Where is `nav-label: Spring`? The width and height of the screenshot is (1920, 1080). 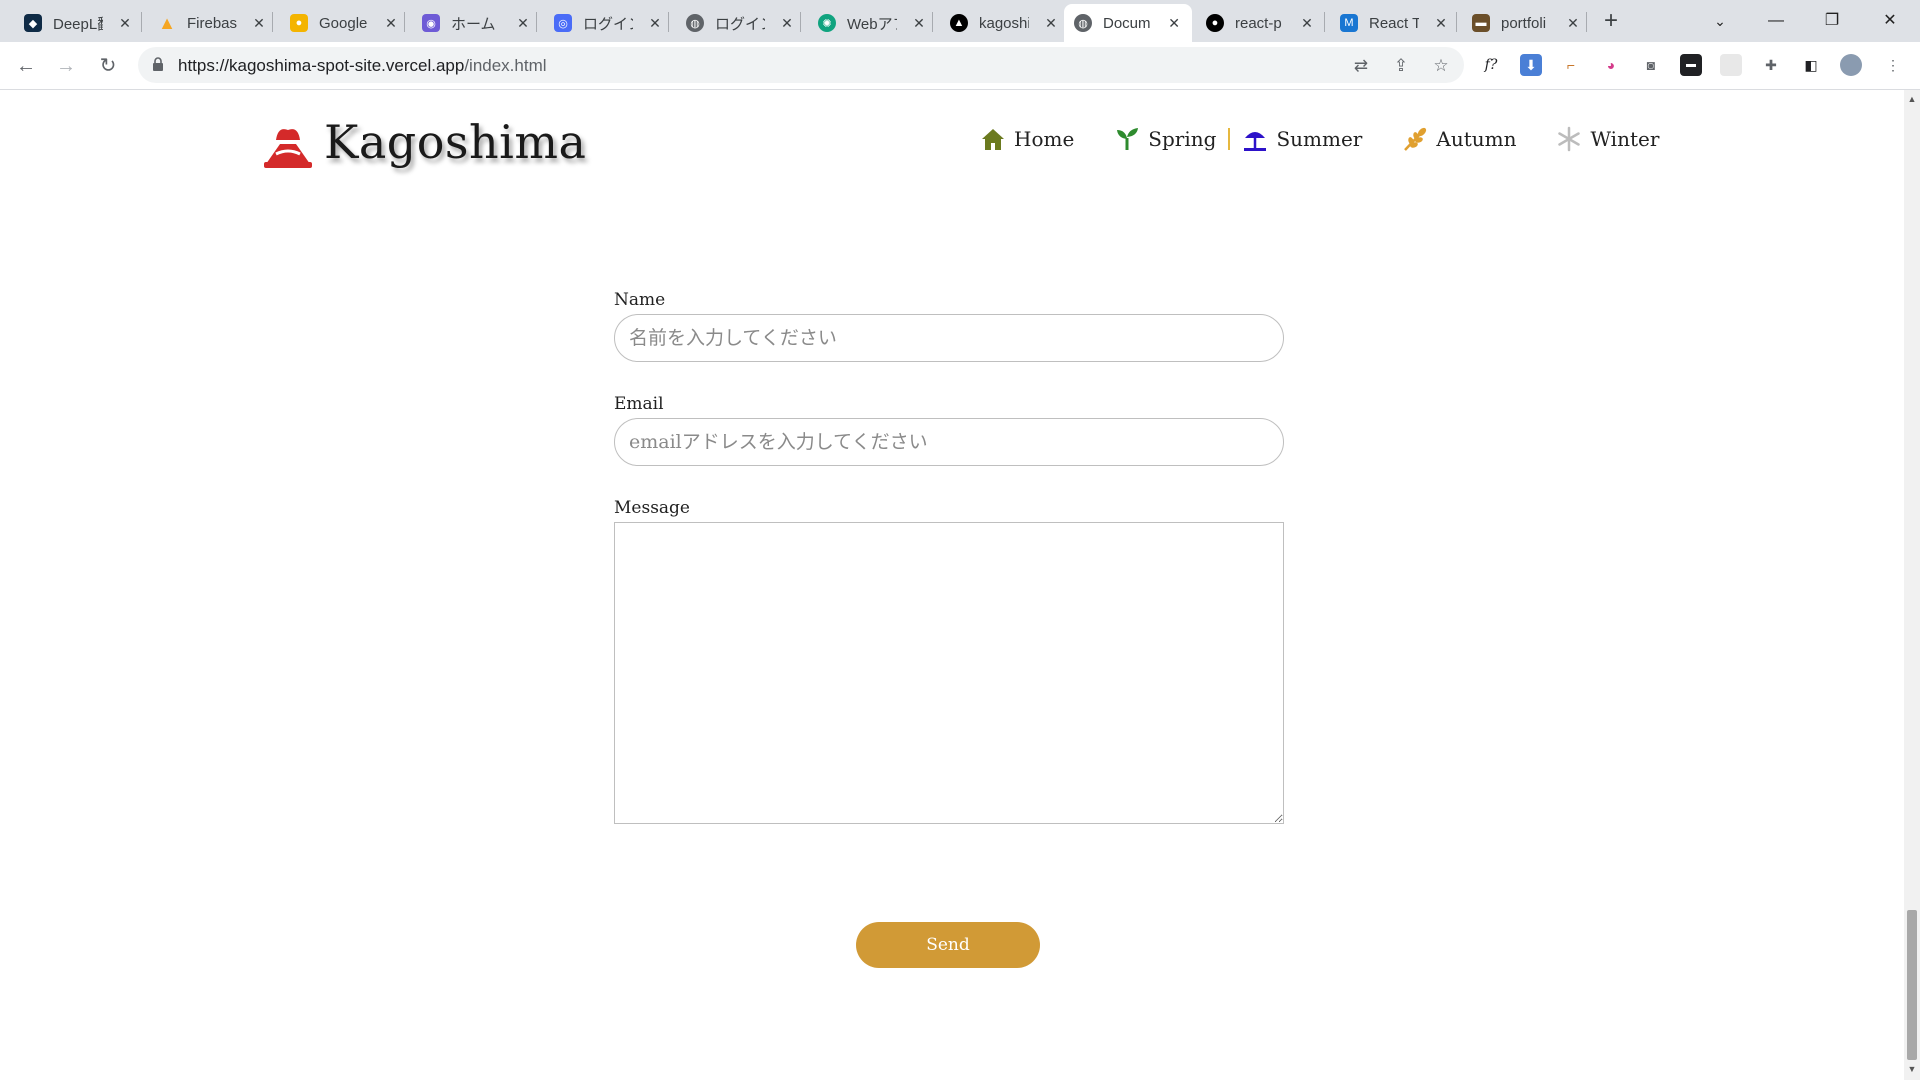 nav-label: Spring is located at coordinates (1182, 139).